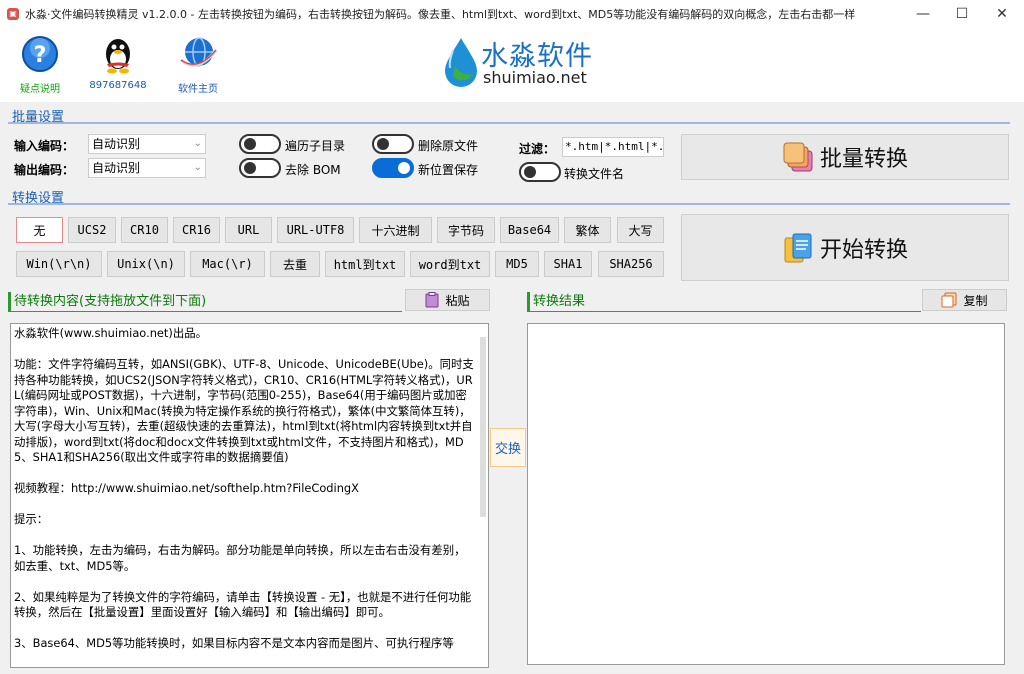  I want to click on bom-toggle, so click(260, 168).